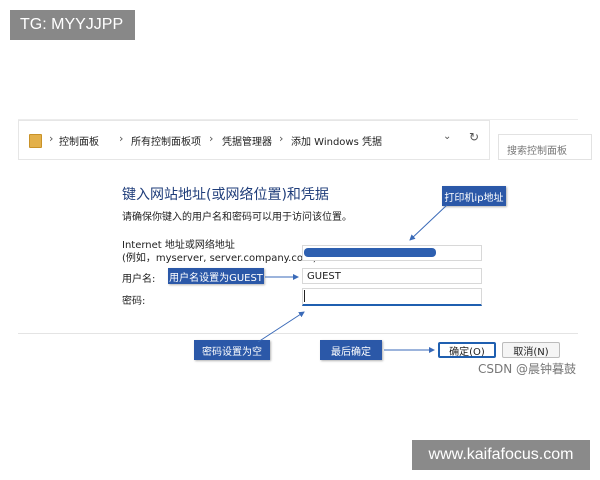 Image resolution: width=600 pixels, height=480 pixels. Describe the element at coordinates (428, 222) in the screenshot. I see `arrow-to-address` at that location.